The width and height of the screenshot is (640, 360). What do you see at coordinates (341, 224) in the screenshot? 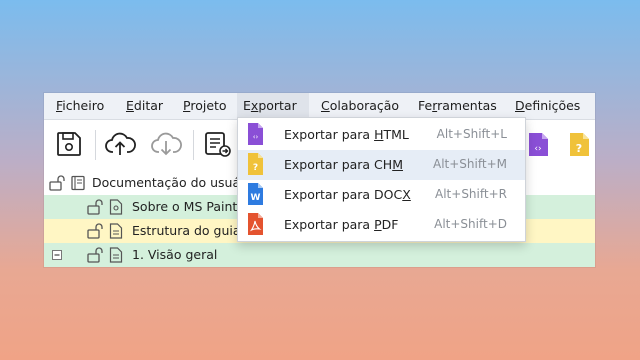
I see `export-pdf-label: Exportar para PDF` at bounding box center [341, 224].